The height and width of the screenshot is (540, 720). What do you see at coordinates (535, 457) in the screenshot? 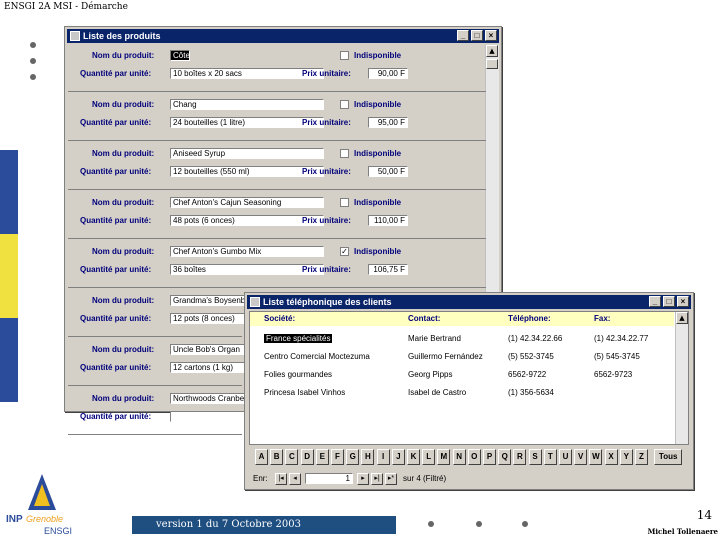
I see `letter-button-s: S` at bounding box center [535, 457].